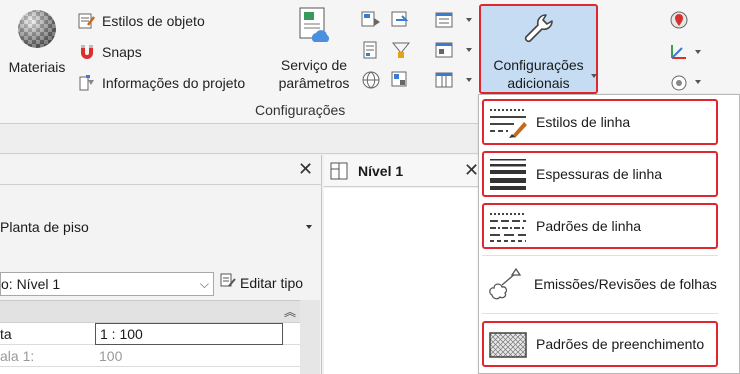 The width and height of the screenshot is (740, 374). I want to click on properties-close-icon: ✕, so click(305, 169).